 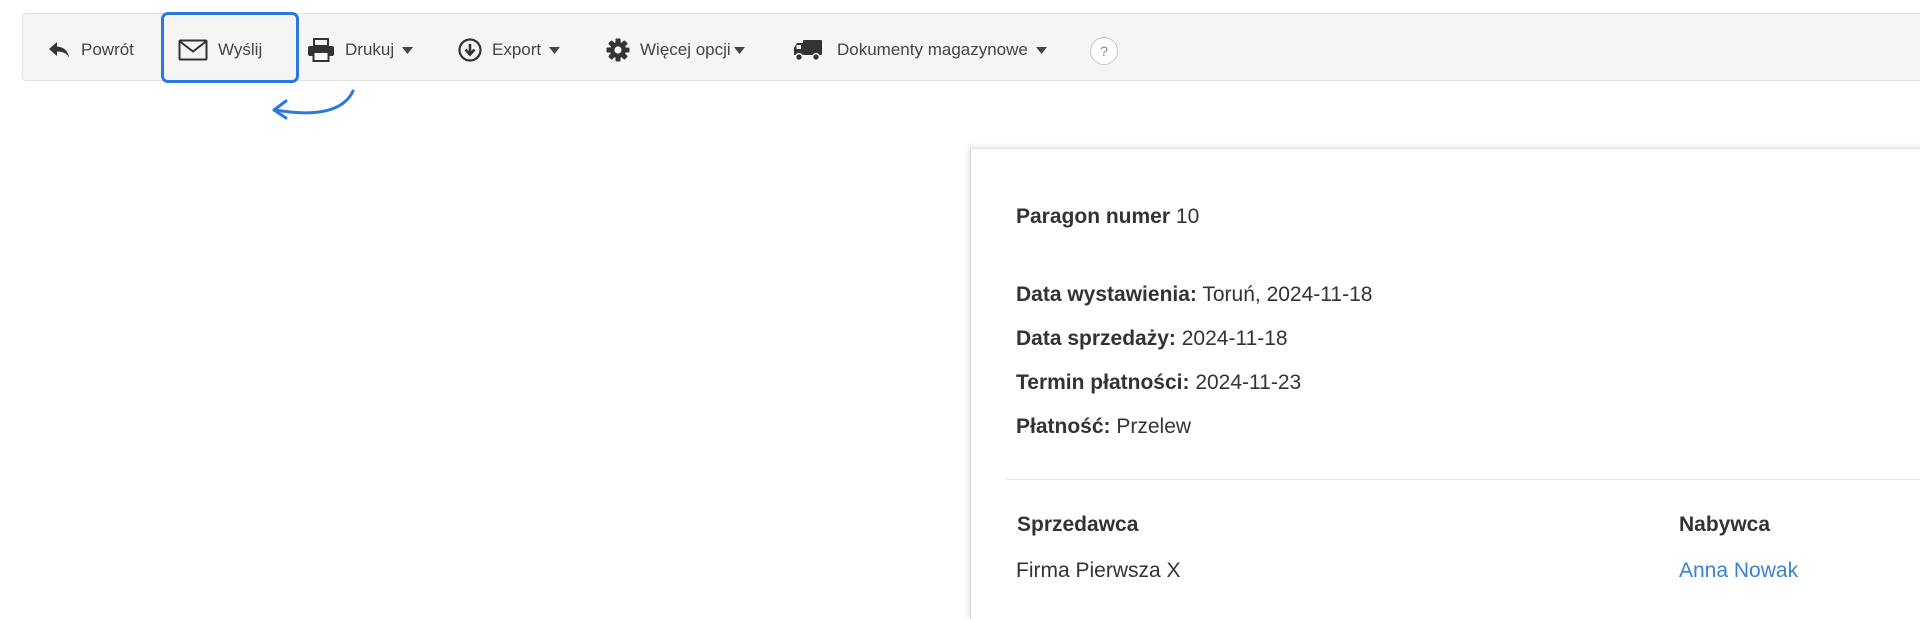 I want to click on seller-name: Firma Pierwsza X, so click(x=1098, y=570).